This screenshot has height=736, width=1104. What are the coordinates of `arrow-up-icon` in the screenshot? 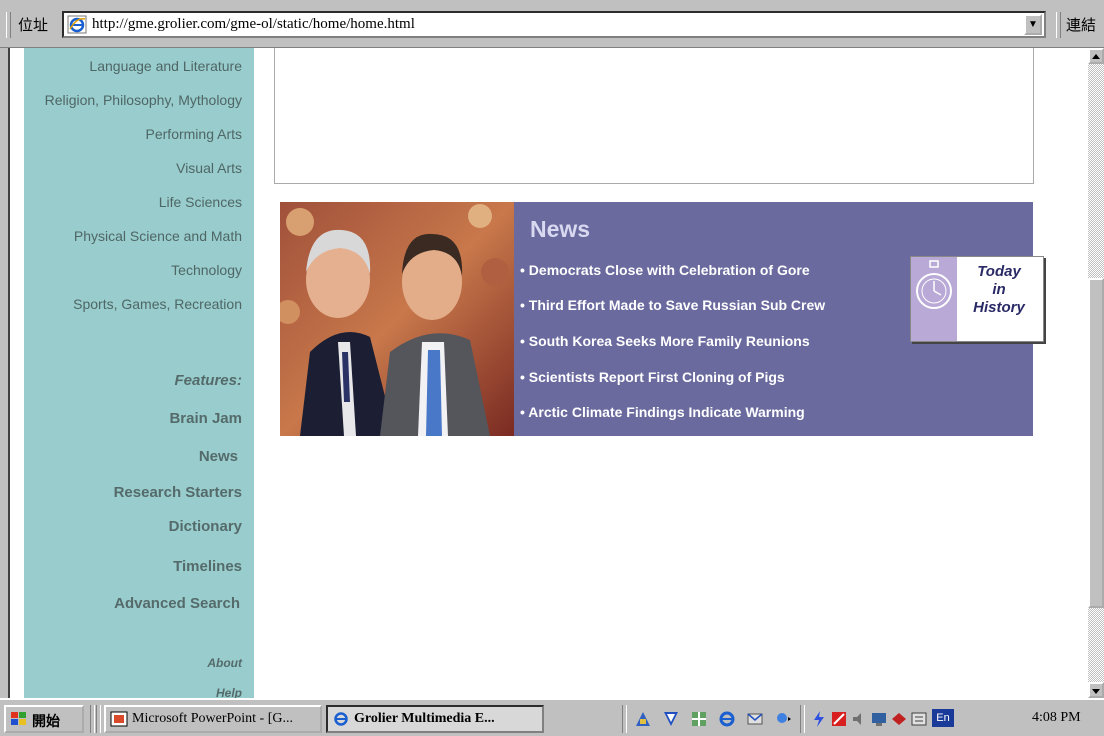 It's located at (1096, 56).